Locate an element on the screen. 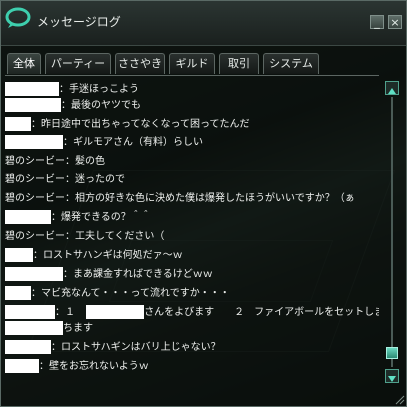 The height and width of the screenshot is (407, 407). tab-trade: 取引 is located at coordinates (239, 63).